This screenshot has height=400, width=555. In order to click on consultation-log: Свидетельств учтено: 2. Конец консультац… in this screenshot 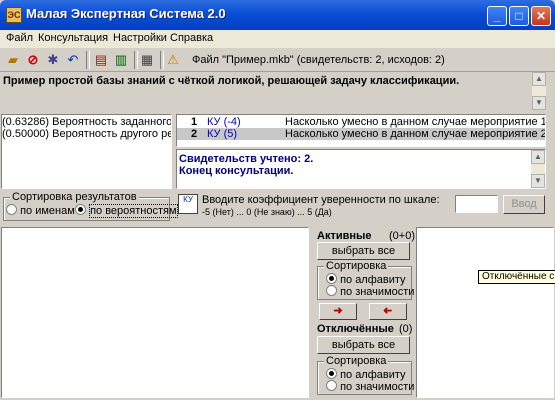, I will do `click(361, 169)`.